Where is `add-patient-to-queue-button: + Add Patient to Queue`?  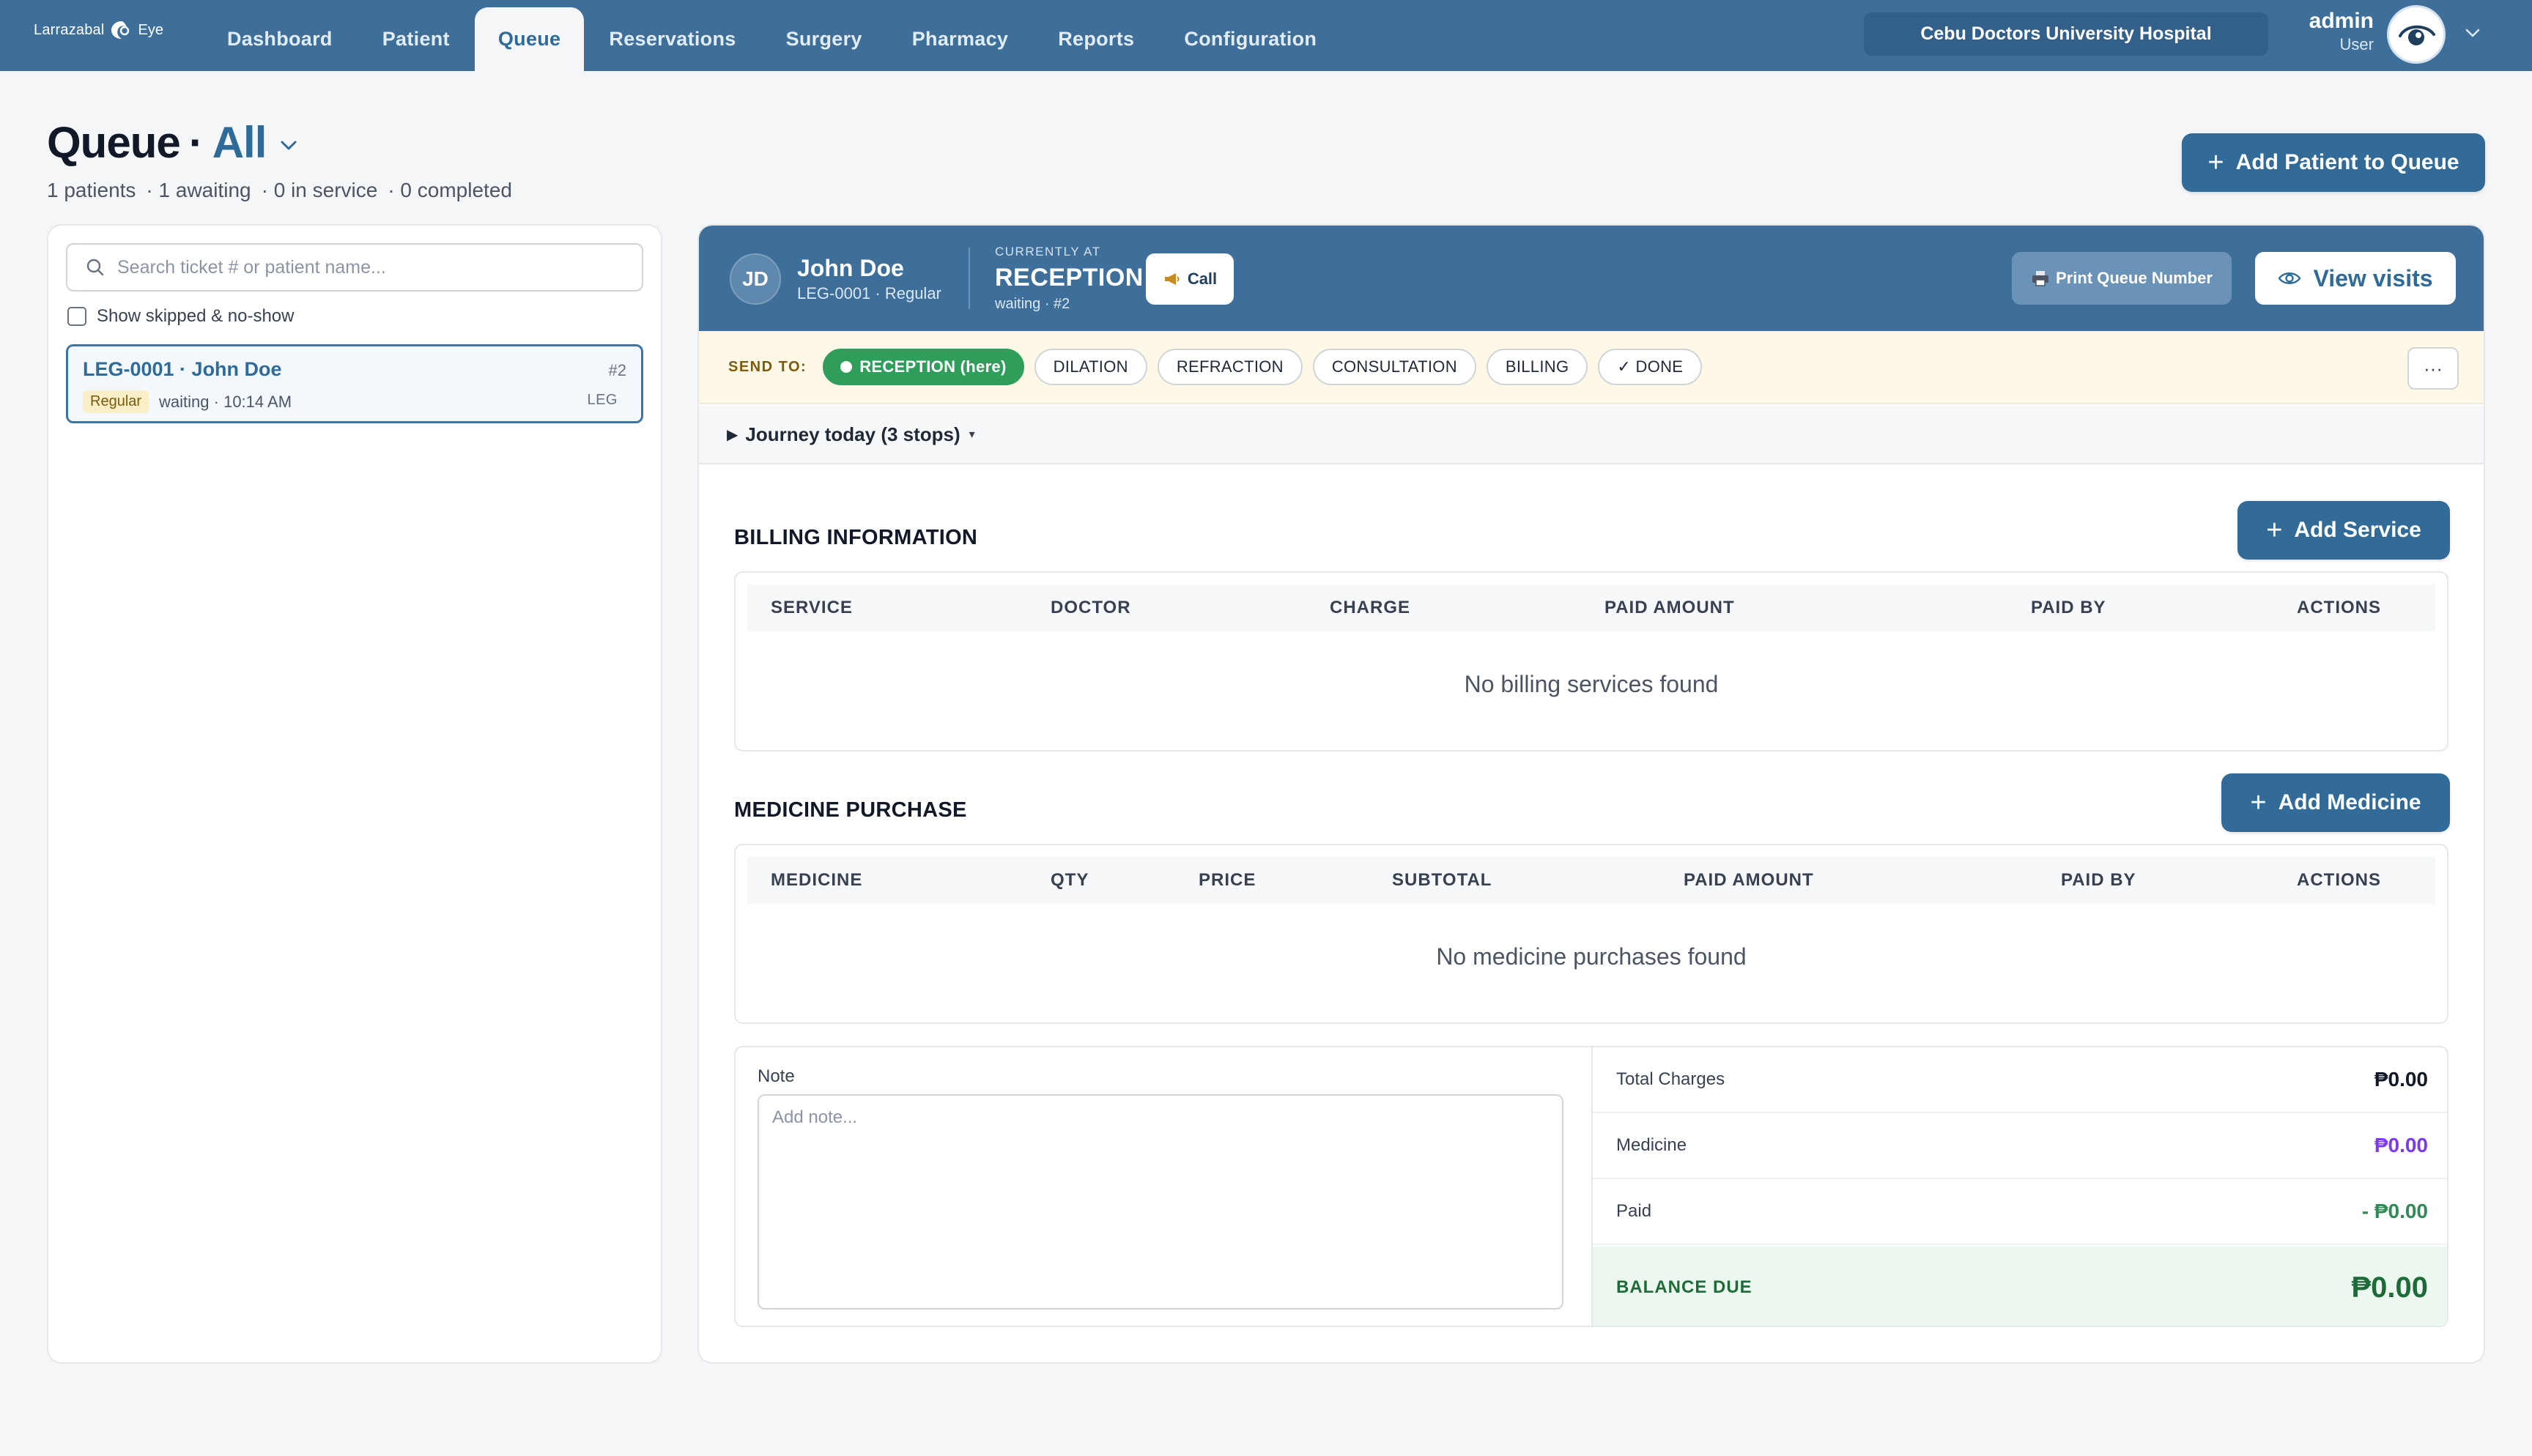
add-patient-to-queue-button: + Add Patient to Queue is located at coordinates (2333, 162).